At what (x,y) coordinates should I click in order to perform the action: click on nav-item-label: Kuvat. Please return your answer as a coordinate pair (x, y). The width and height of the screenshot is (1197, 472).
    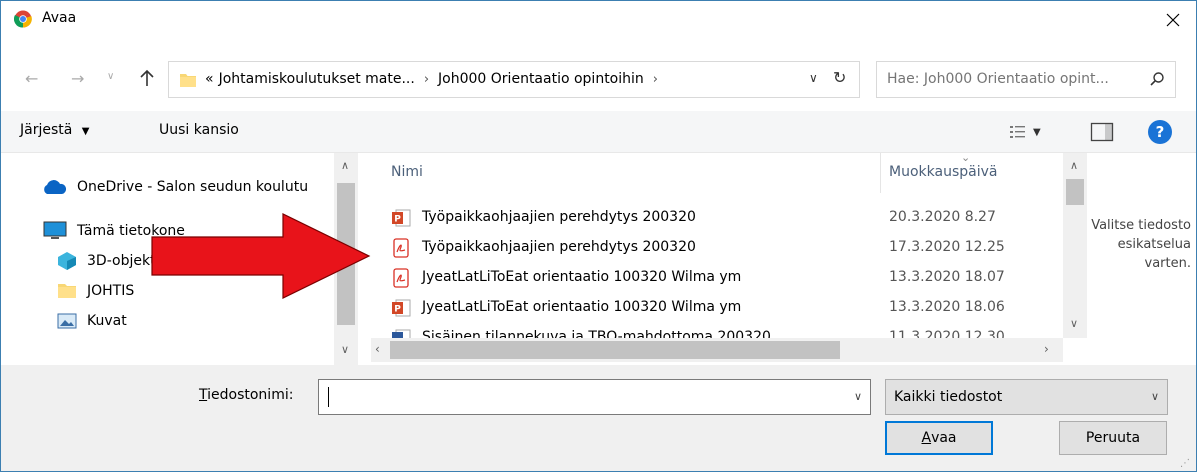
    Looking at the image, I should click on (107, 321).